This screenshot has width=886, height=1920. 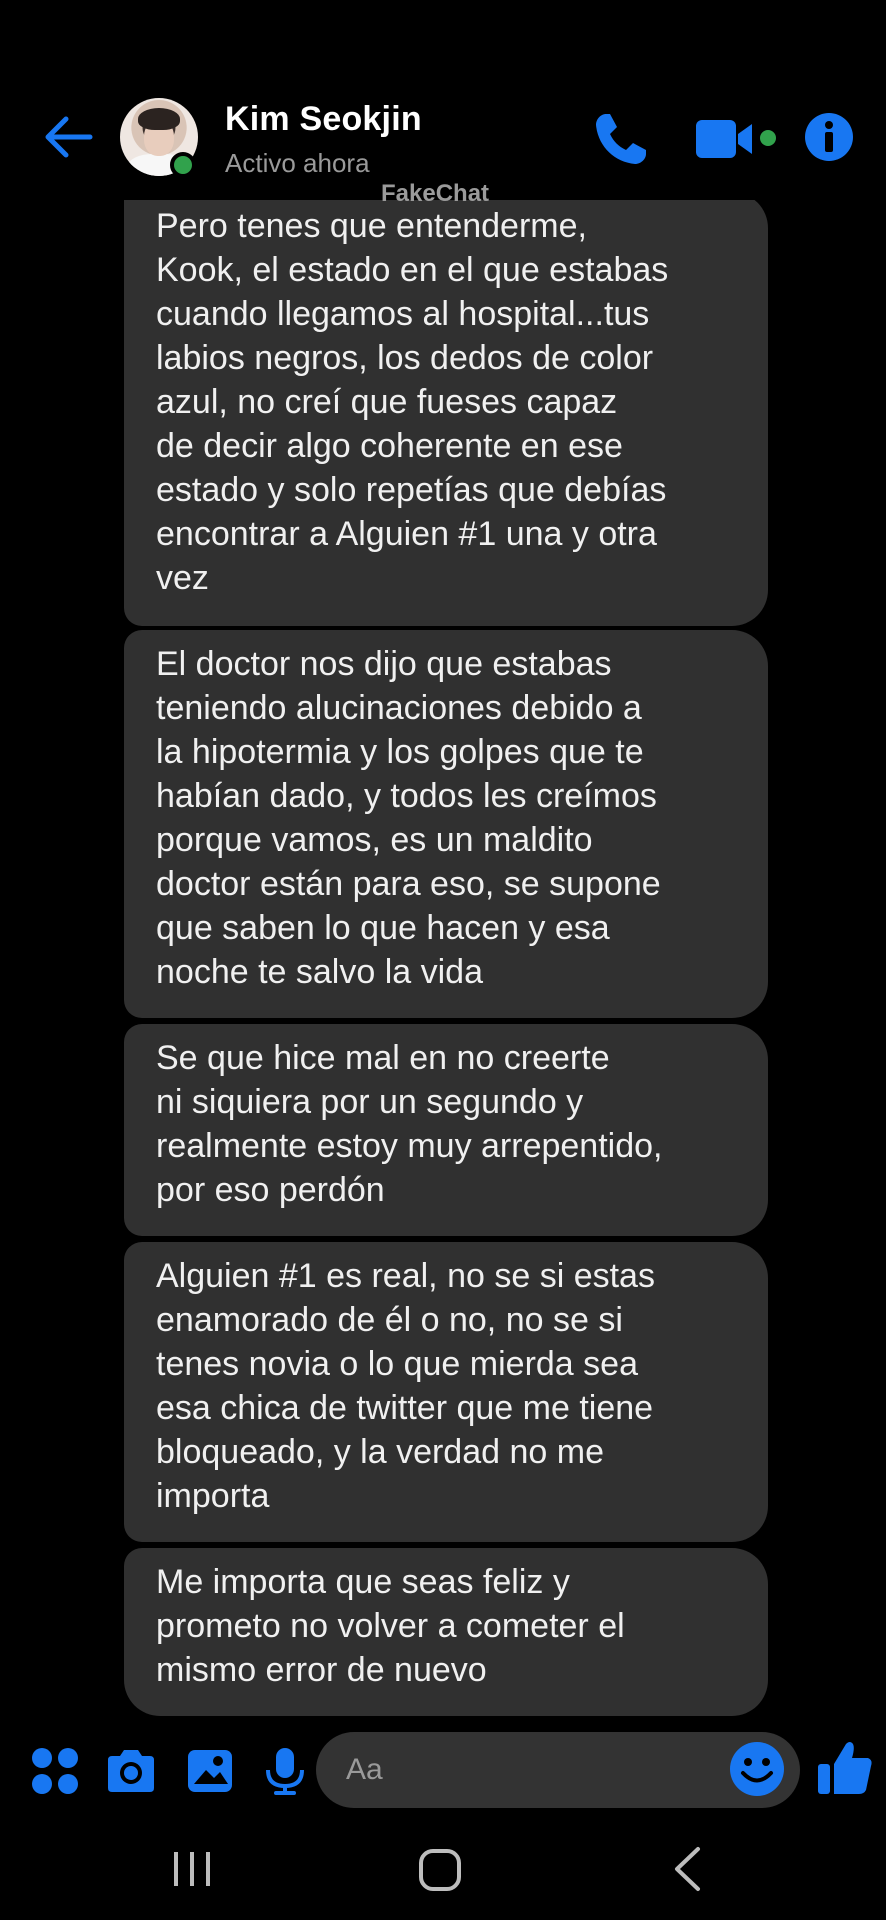 What do you see at coordinates (845, 1768) in the screenshot?
I see `thumbs-up-icon` at bounding box center [845, 1768].